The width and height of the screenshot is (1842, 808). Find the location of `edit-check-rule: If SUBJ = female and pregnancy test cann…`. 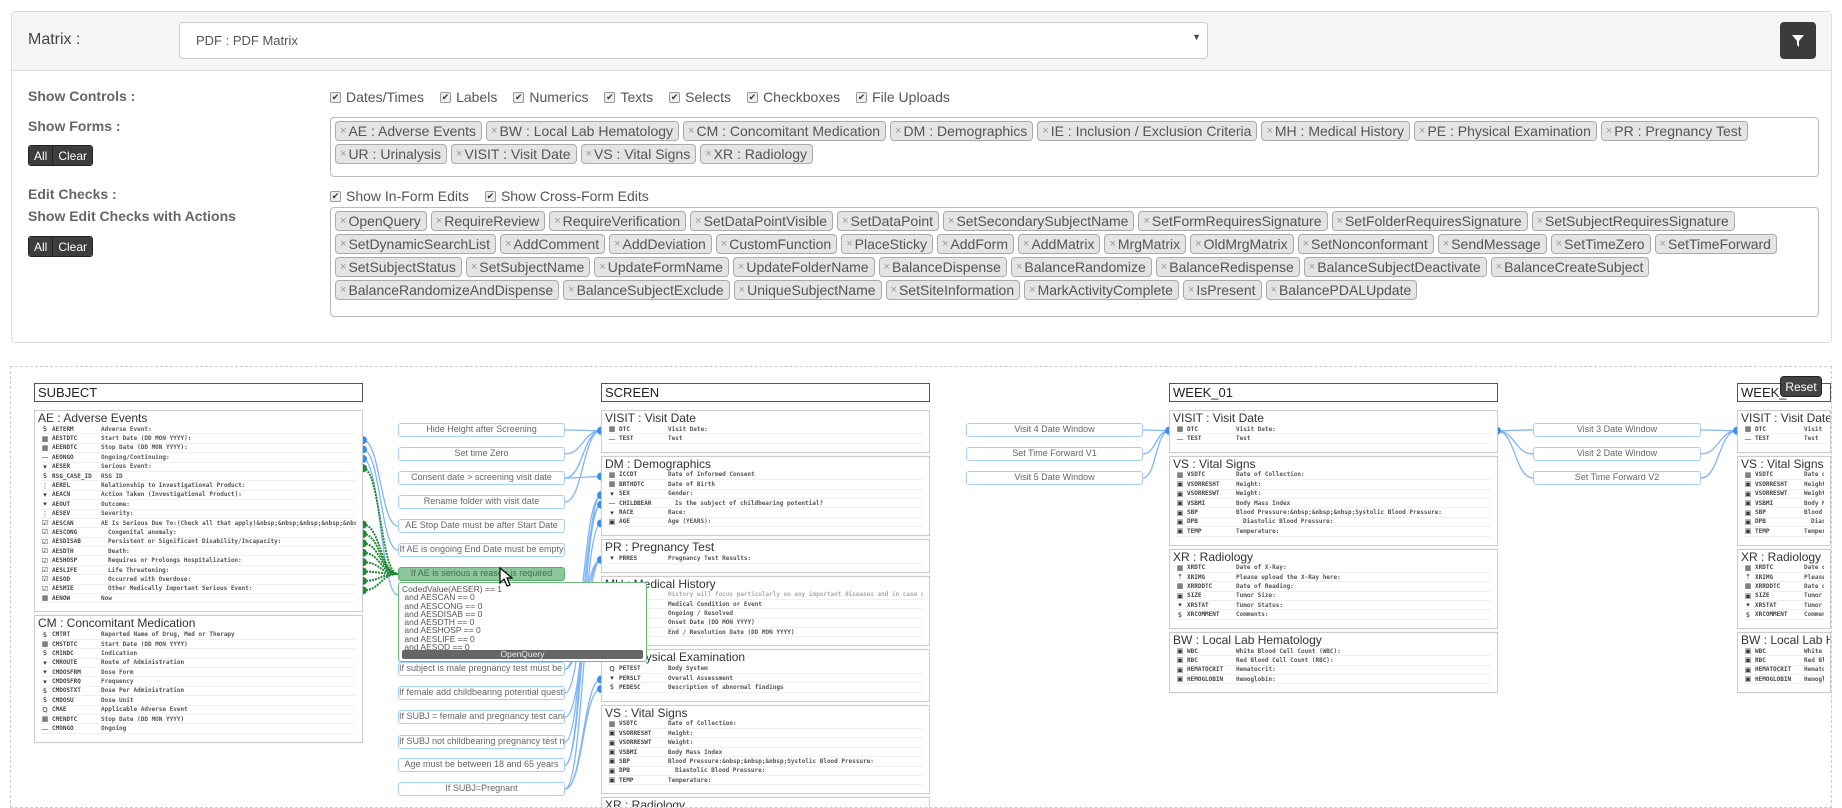

edit-check-rule: If SUBJ = female and pregnancy test cann… is located at coordinates (481, 717).